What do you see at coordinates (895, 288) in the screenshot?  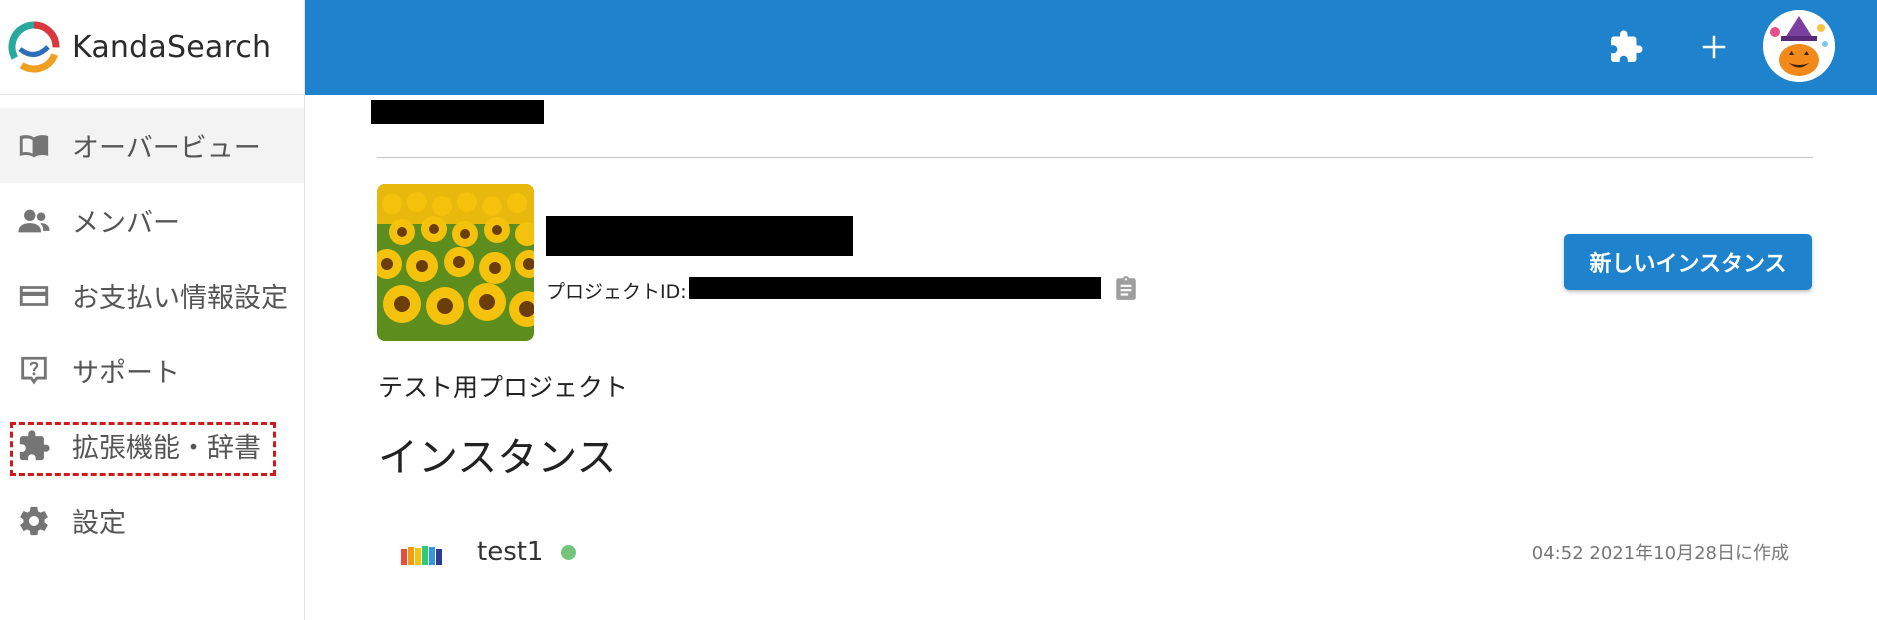 I see `redacted-project-id` at bounding box center [895, 288].